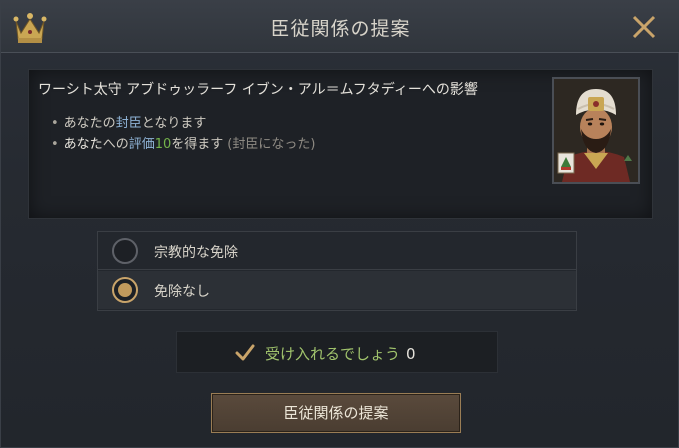 The width and height of the screenshot is (679, 448). What do you see at coordinates (337, 251) in the screenshot?
I see `option-religious-exemption: 宗教的な免除` at bounding box center [337, 251].